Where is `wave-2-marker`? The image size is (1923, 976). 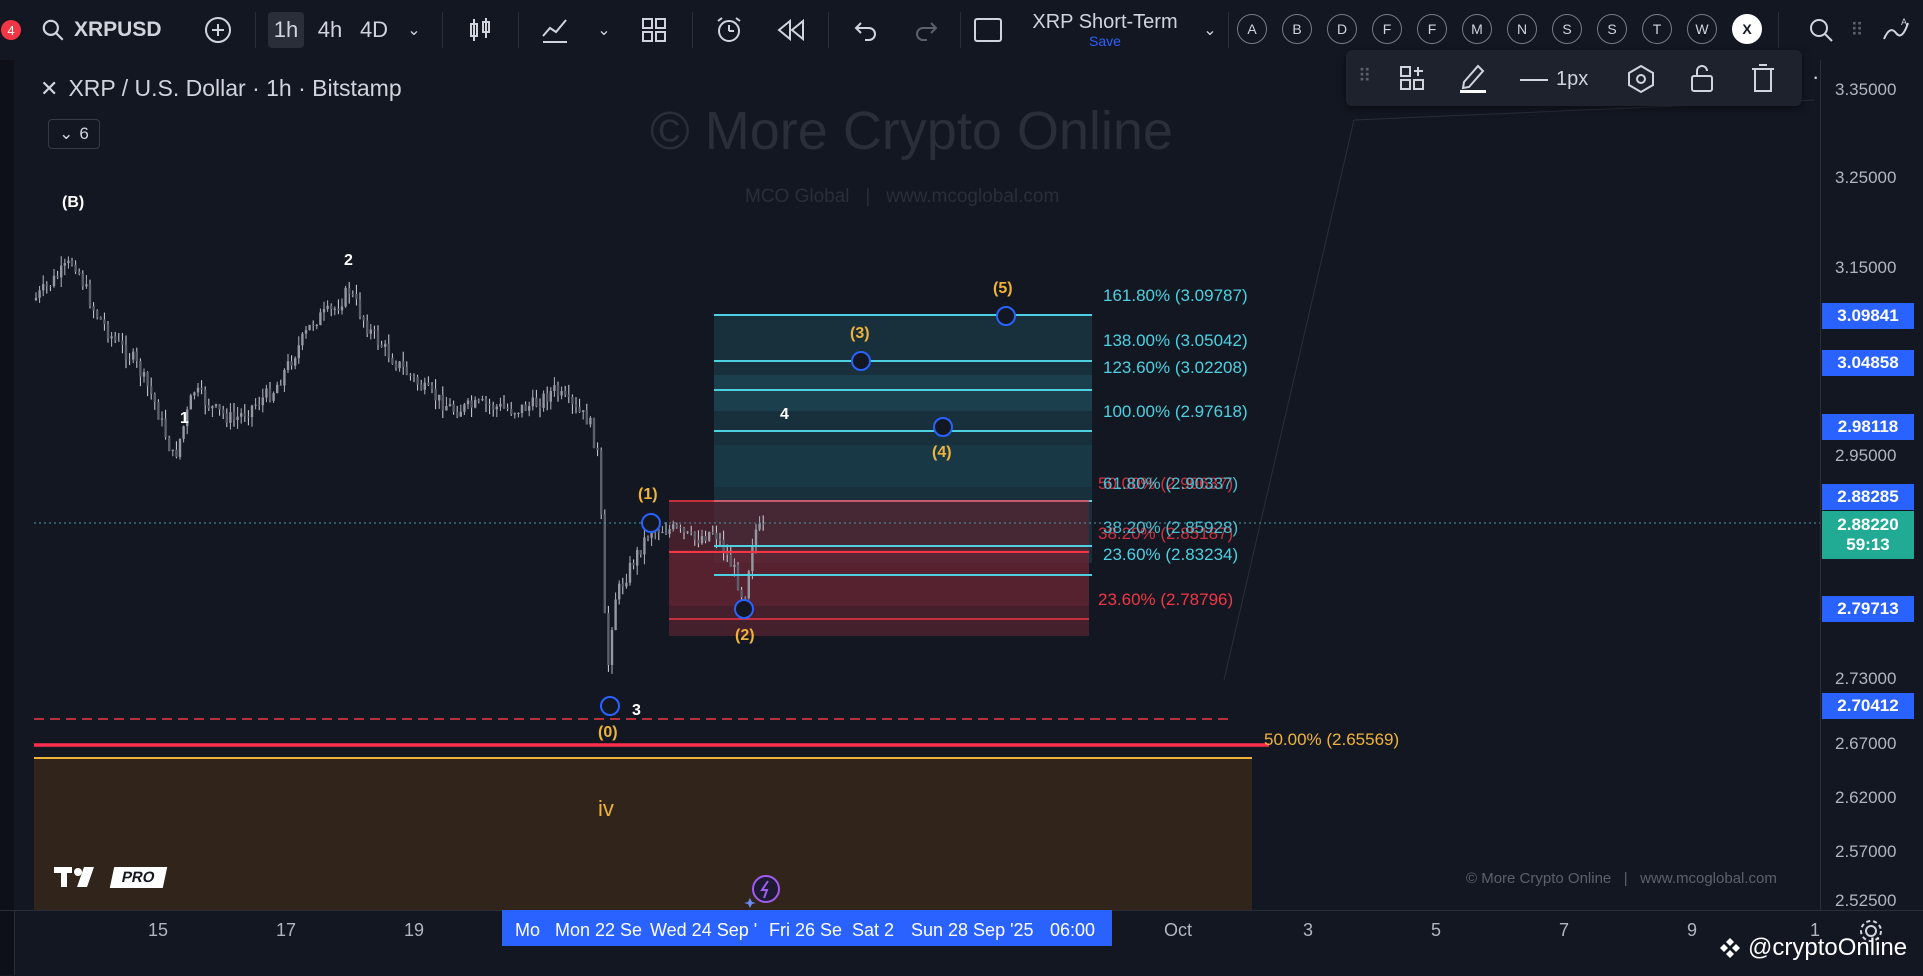
wave-2-marker is located at coordinates (744, 609).